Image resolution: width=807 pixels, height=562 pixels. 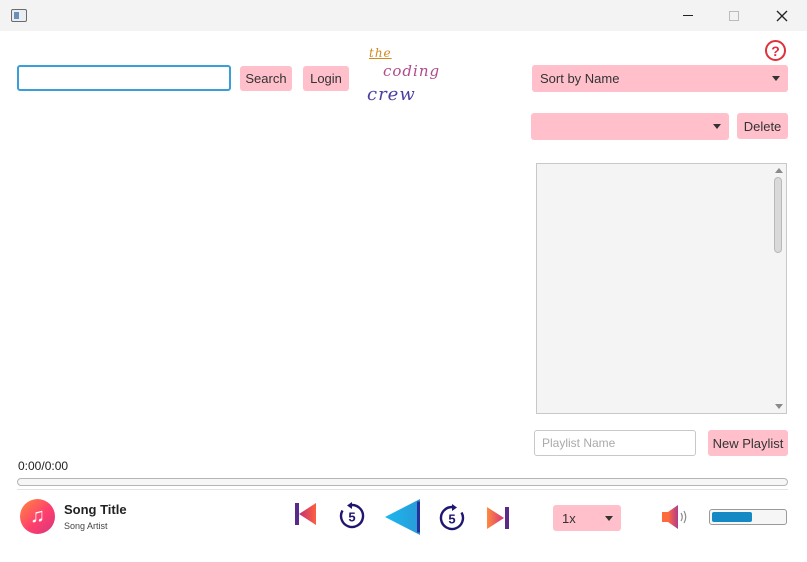 I want to click on forward-5-button: 5, so click(x=452, y=518).